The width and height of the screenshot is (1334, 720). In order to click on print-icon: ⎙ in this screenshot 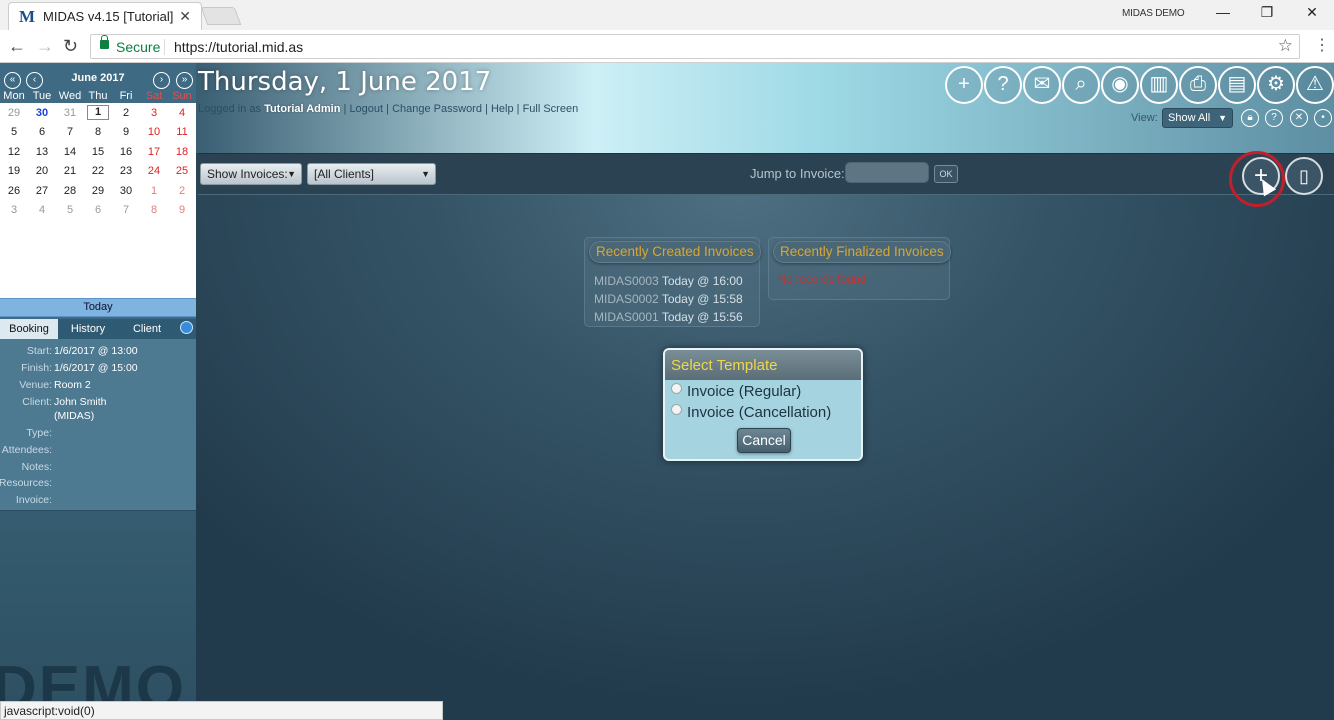, I will do `click(1198, 85)`.